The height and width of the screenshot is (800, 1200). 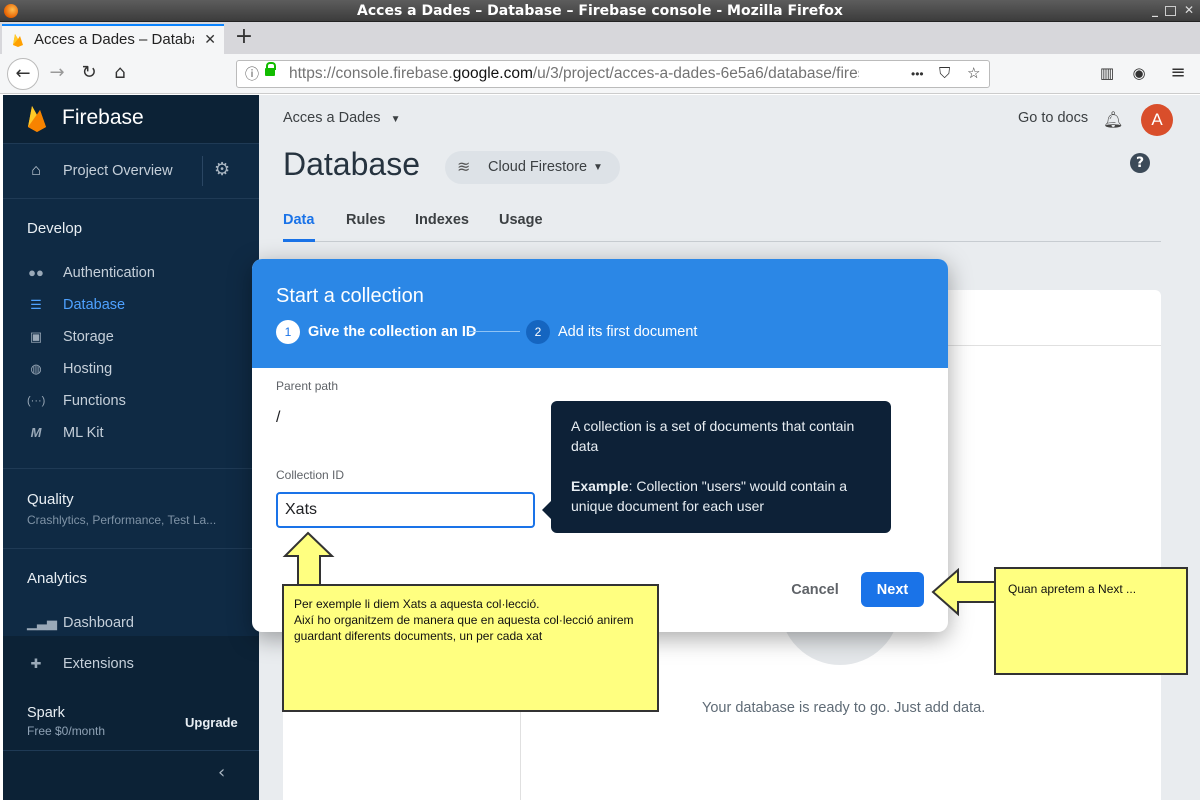 I want to click on firebase-logo-icon, so click(x=37, y=119).